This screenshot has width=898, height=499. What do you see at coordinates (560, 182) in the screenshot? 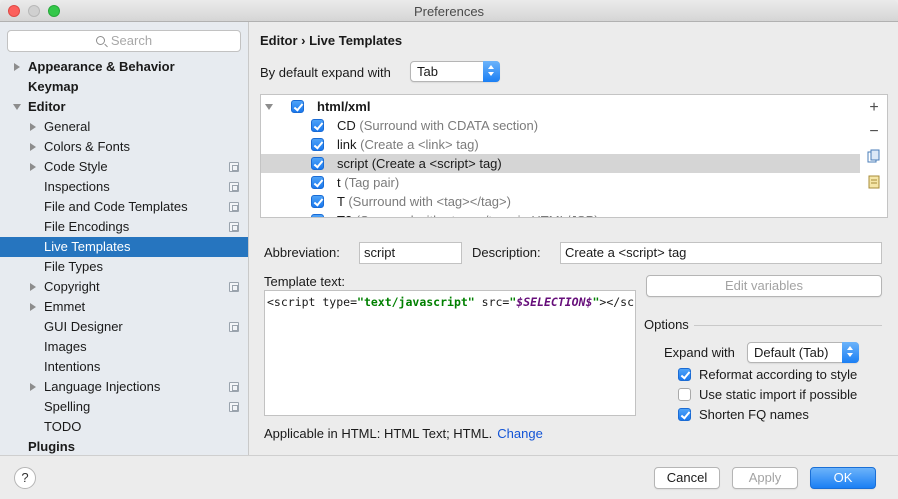
I see `template-row: t (Tag pair)` at bounding box center [560, 182].